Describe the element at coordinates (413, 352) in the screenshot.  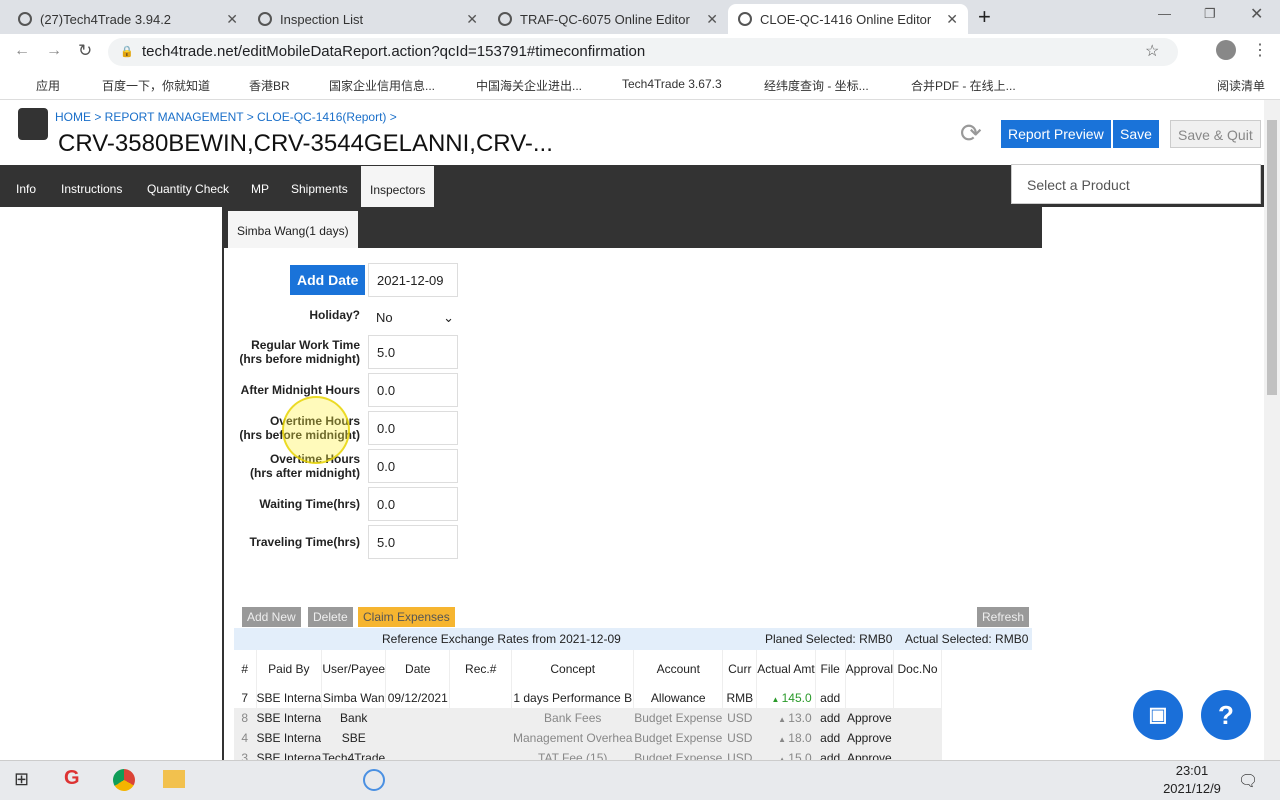
I see `regular-work-input: 5.0` at that location.